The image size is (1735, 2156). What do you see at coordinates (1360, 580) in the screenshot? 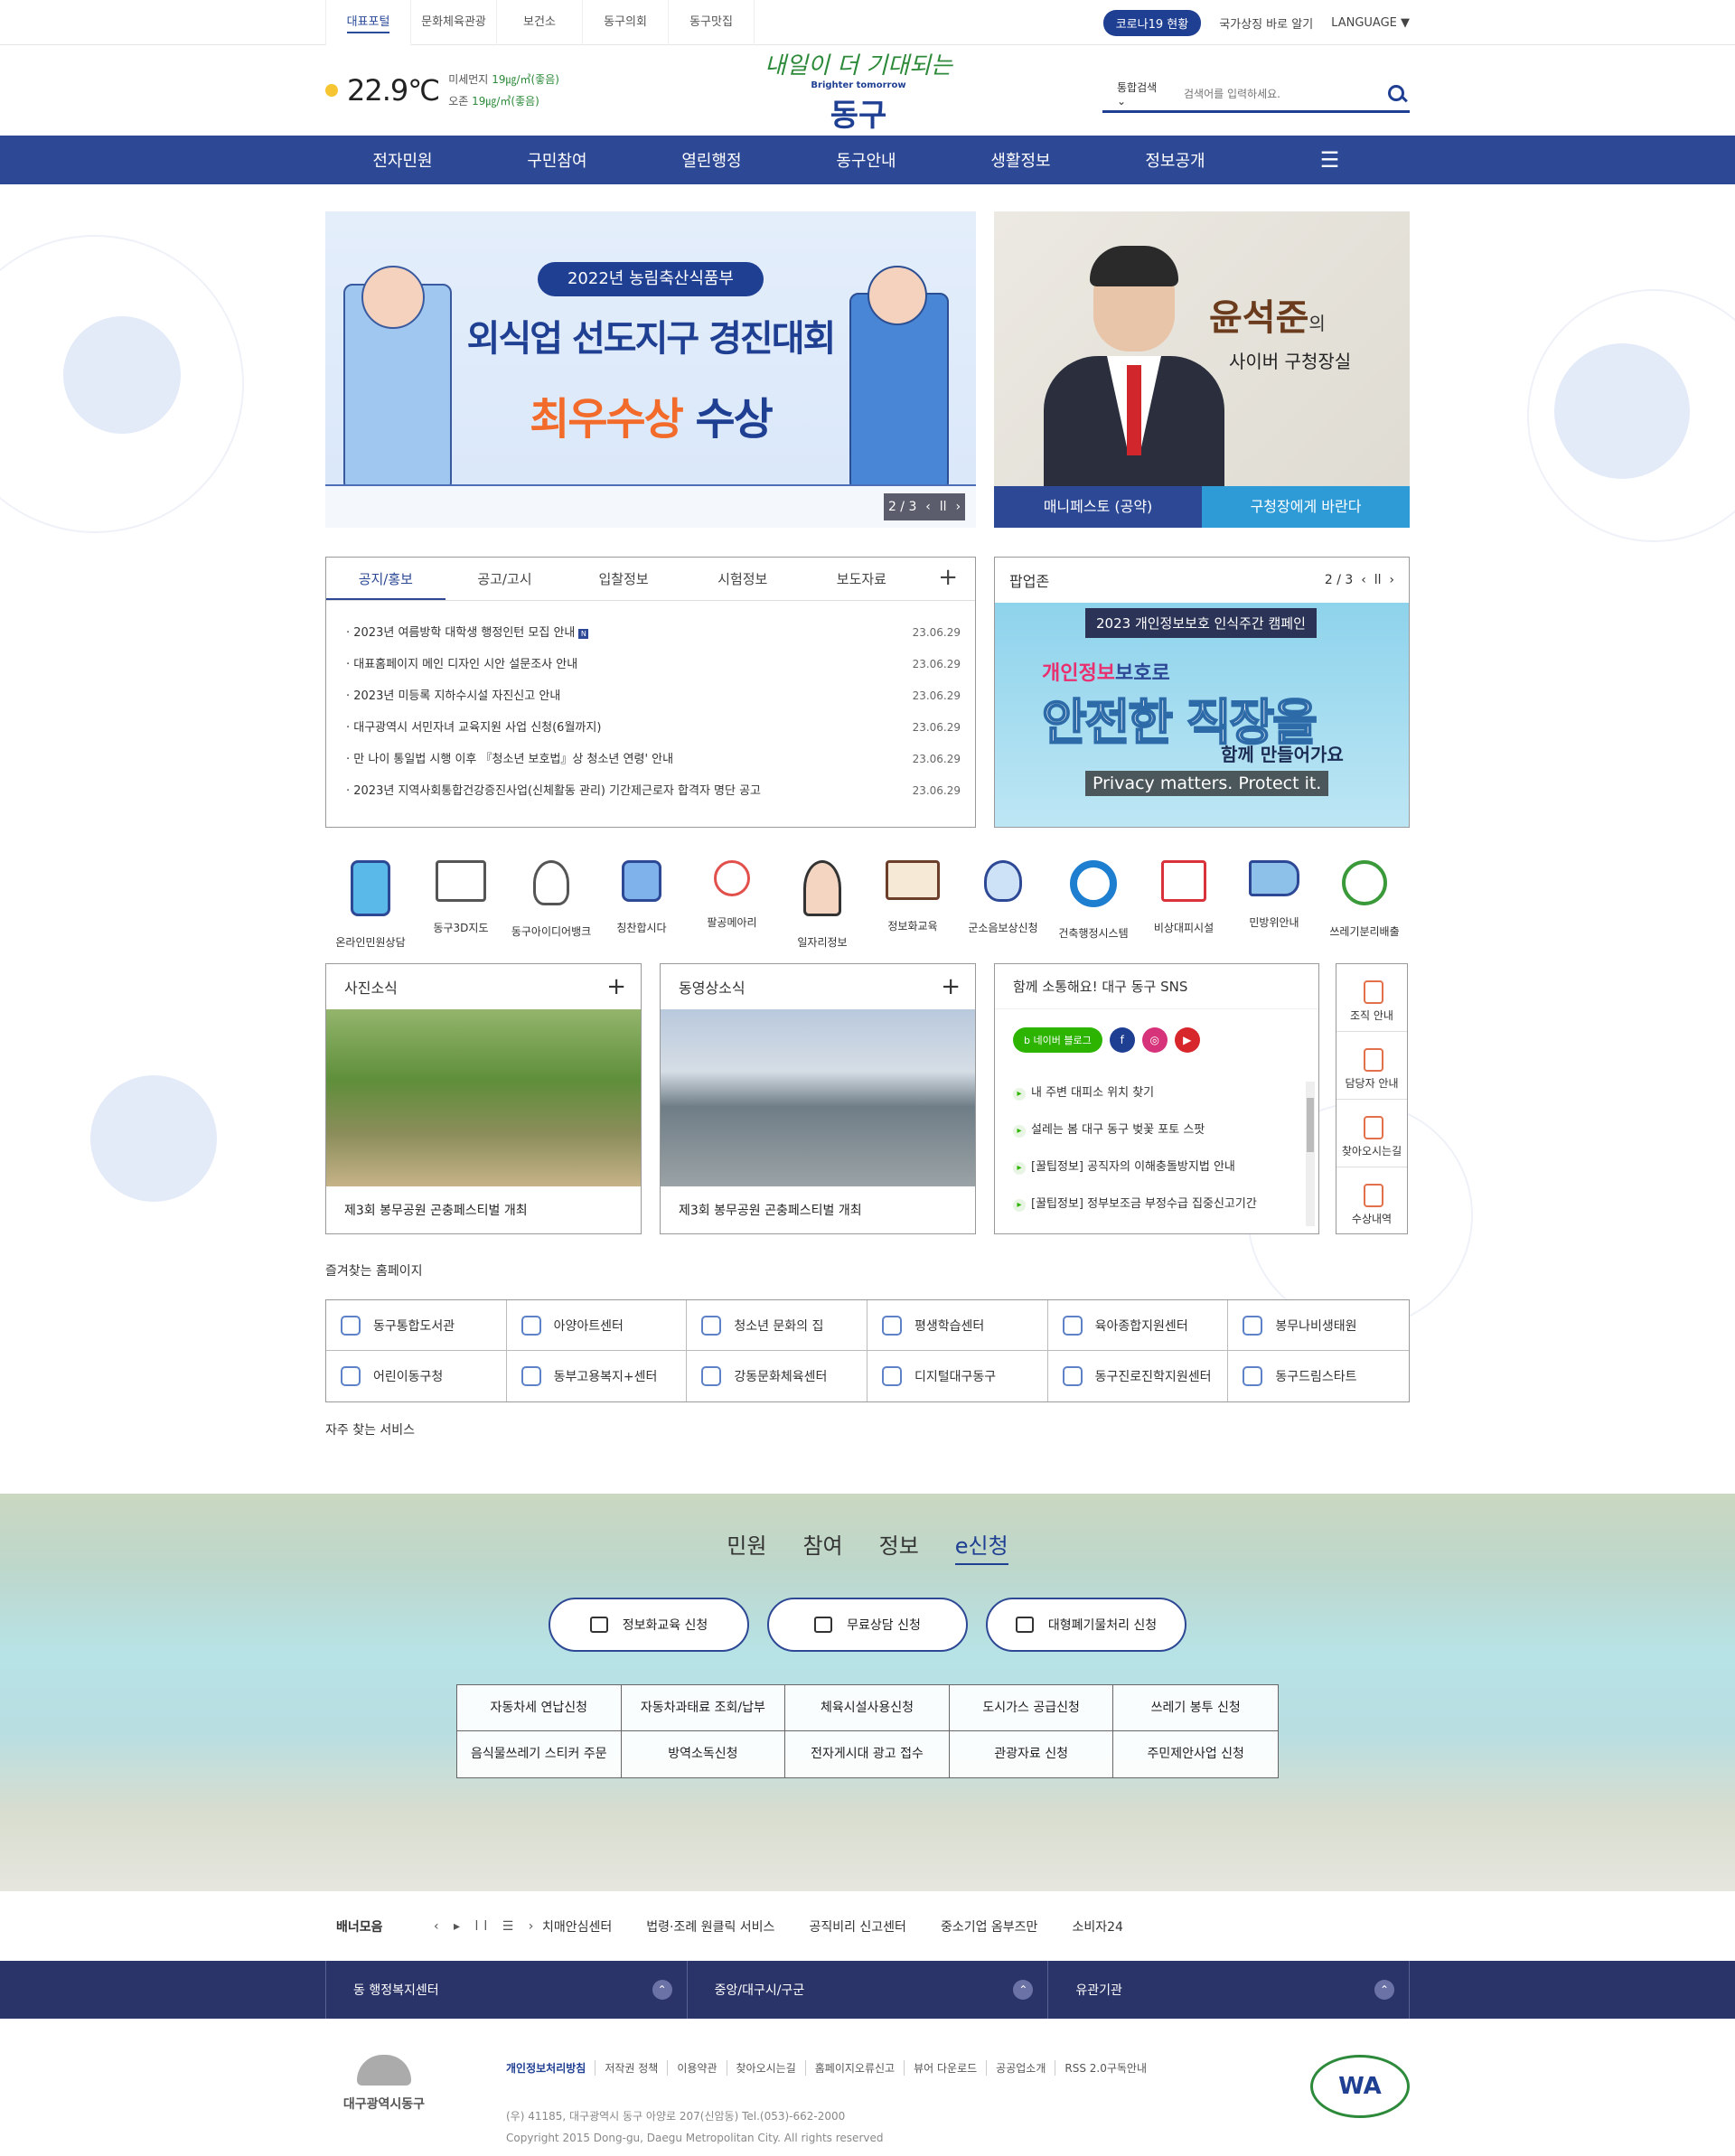
I see `popup-controls: 2 / 3 ‹ ll ›` at bounding box center [1360, 580].